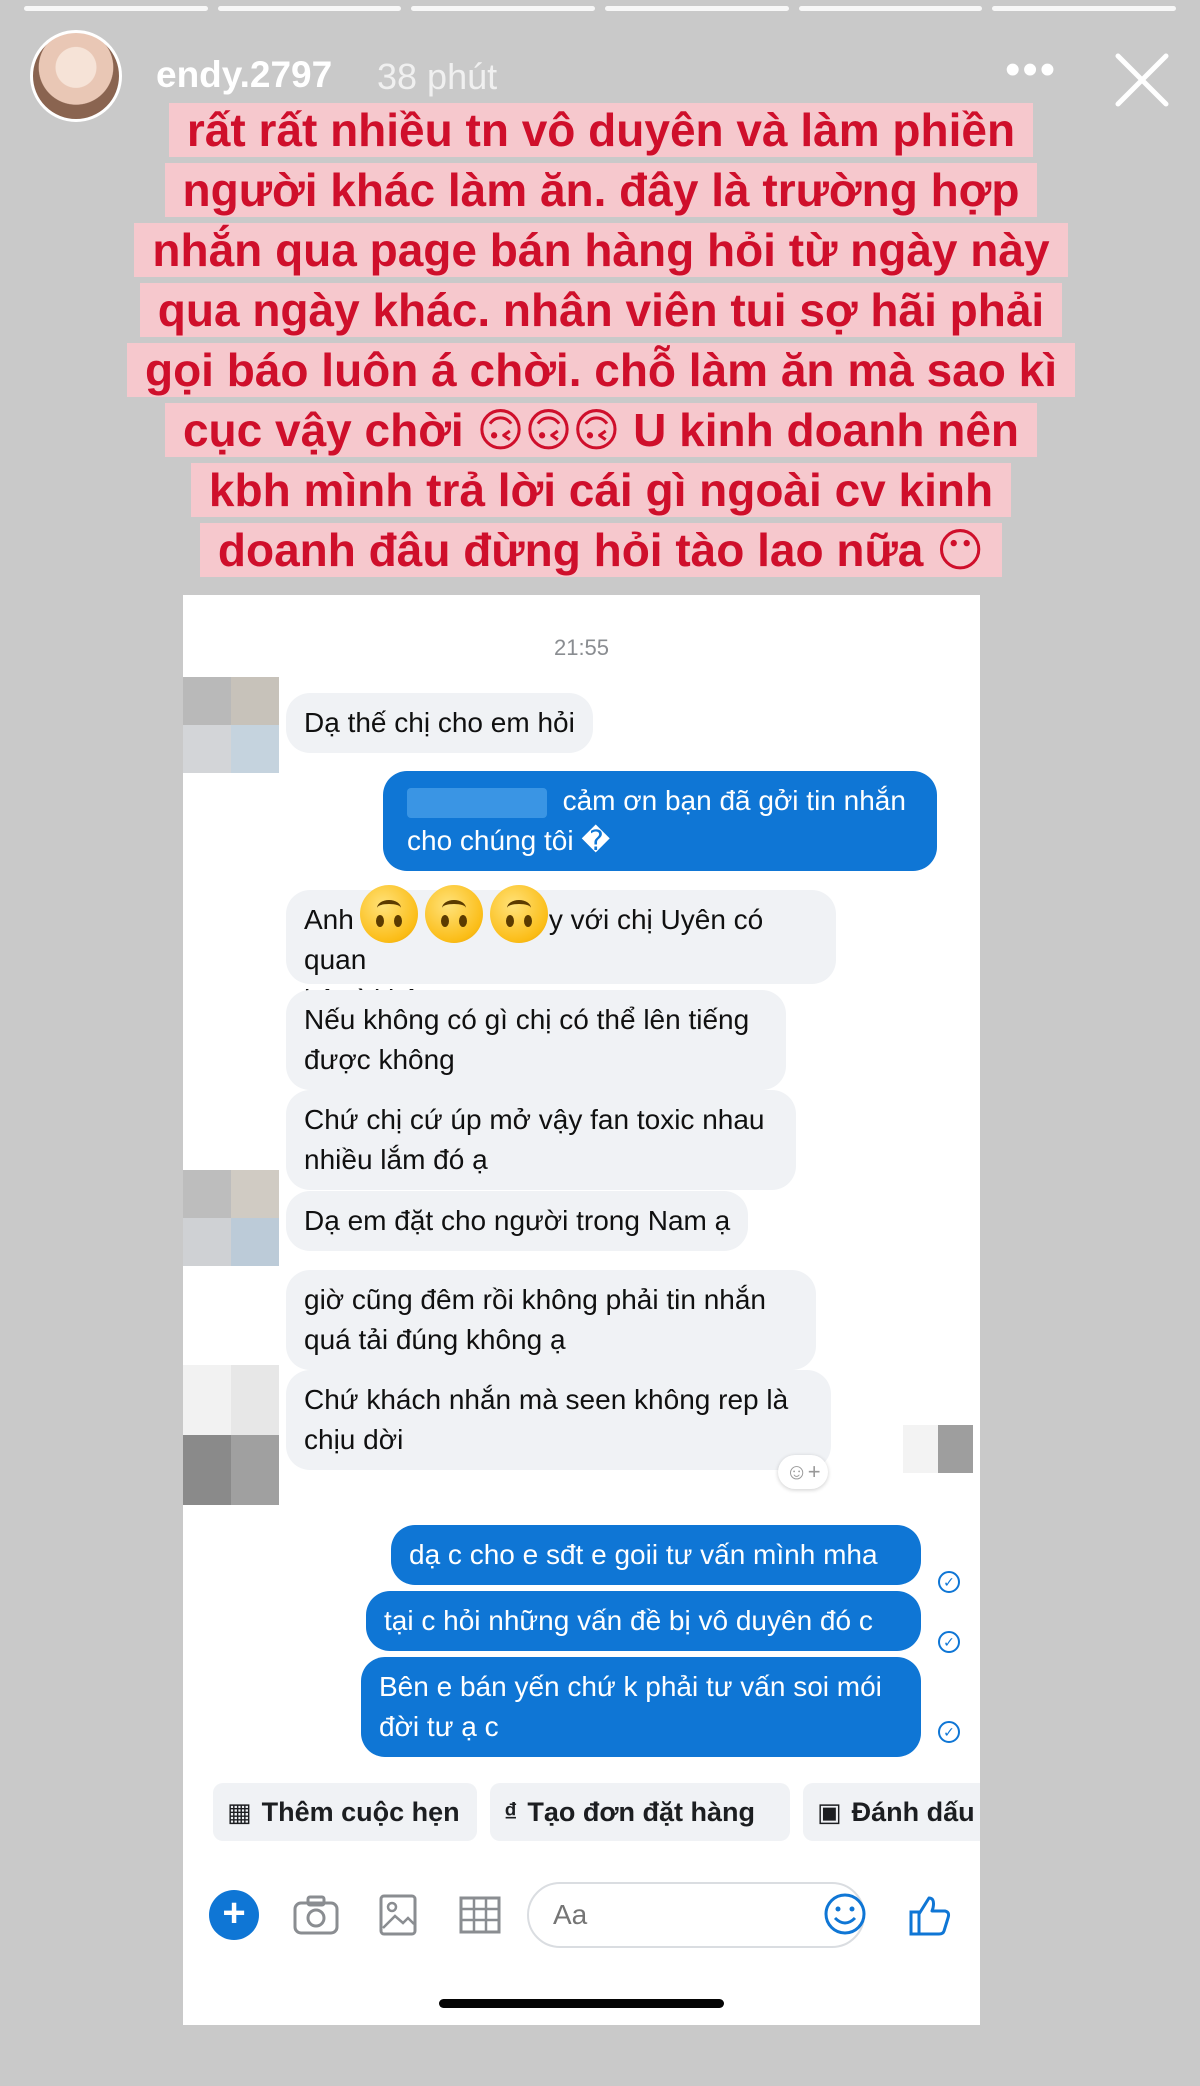 The image size is (1200, 2086). Describe the element at coordinates (244, 75) in the screenshot. I see `username: endy.2797` at that location.